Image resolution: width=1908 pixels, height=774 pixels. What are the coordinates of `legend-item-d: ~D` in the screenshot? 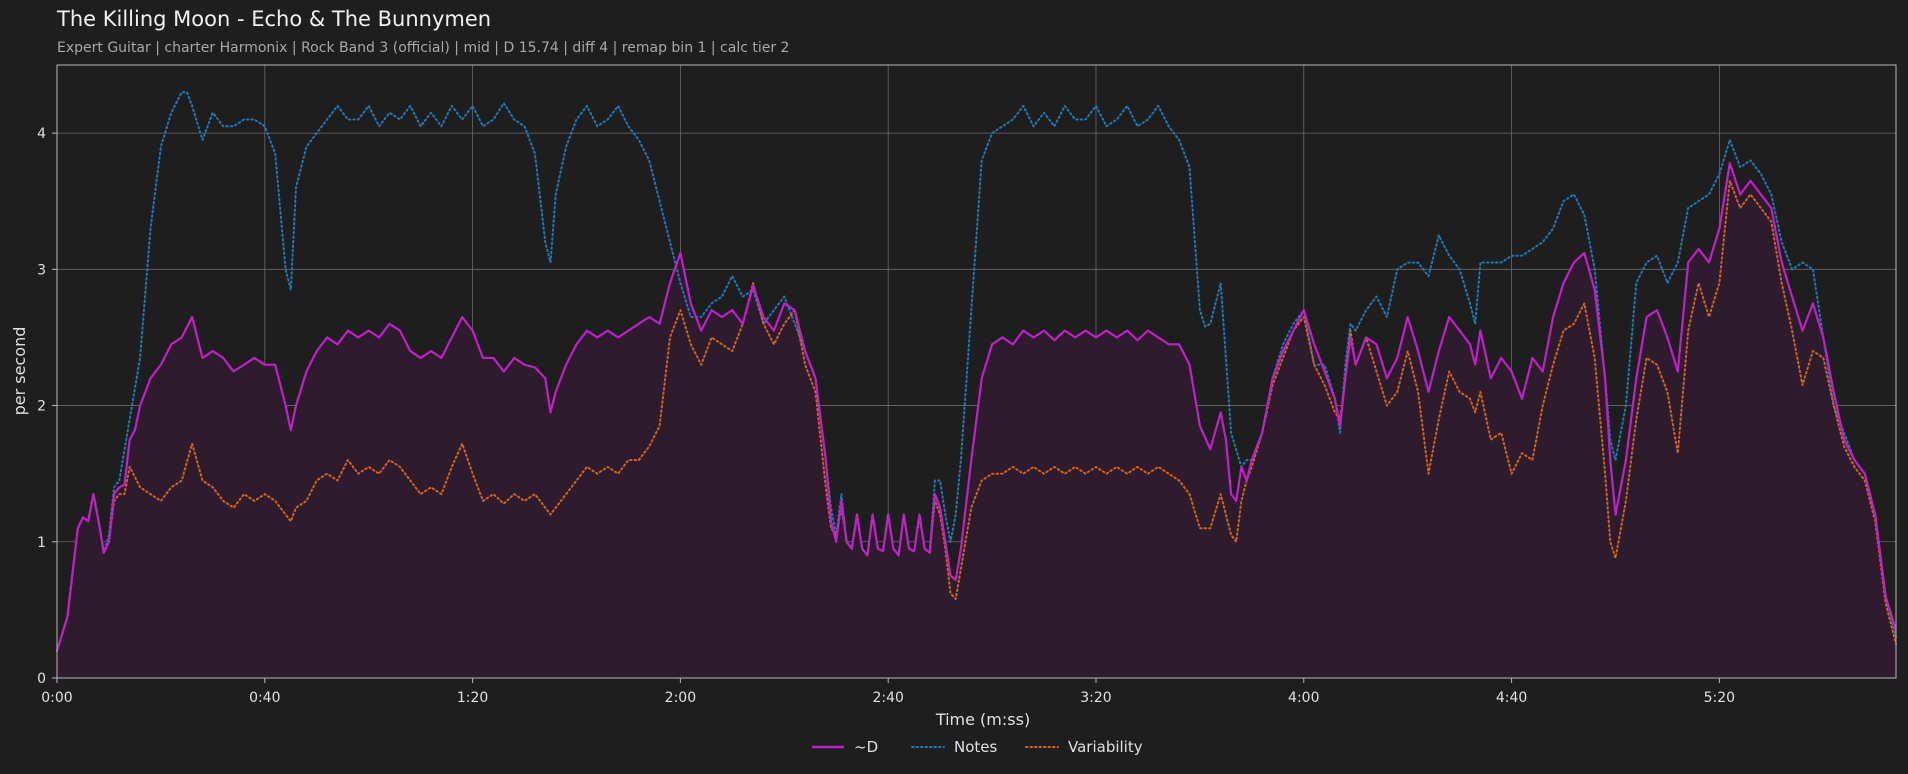 It's located at (845, 747).